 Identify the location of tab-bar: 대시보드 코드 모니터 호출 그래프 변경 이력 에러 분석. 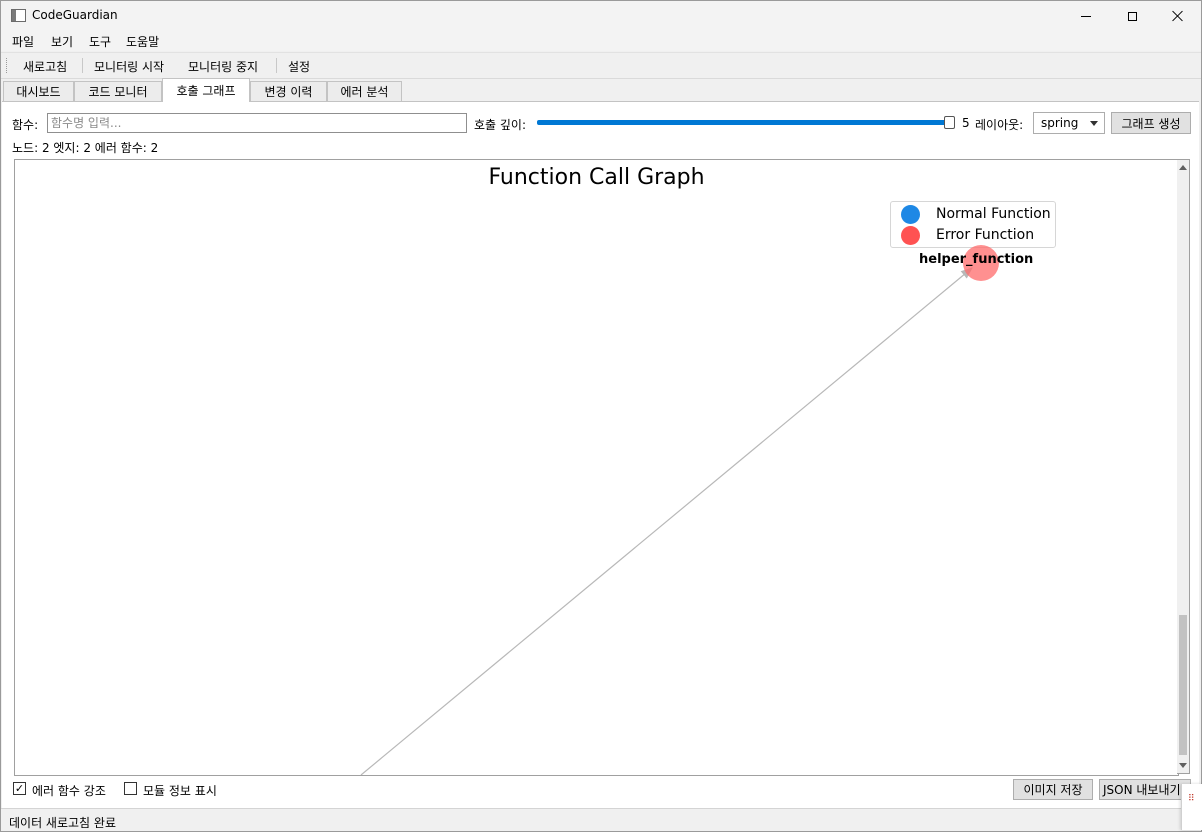
(601, 90).